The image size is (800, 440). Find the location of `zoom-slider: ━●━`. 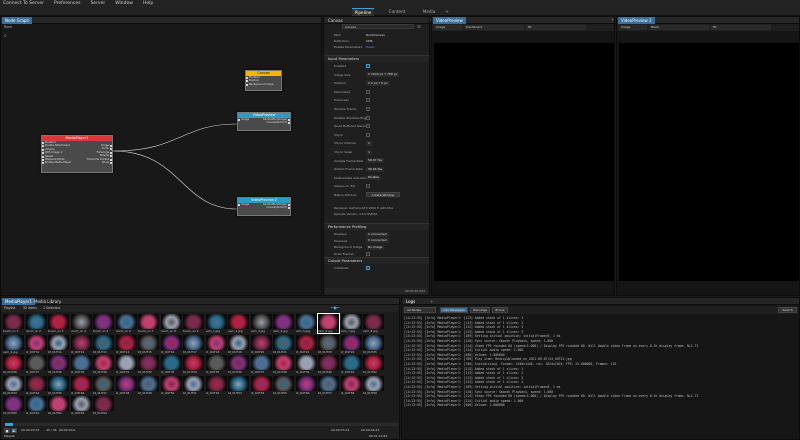

zoom-slider: ━●━ is located at coordinates (335, 307).